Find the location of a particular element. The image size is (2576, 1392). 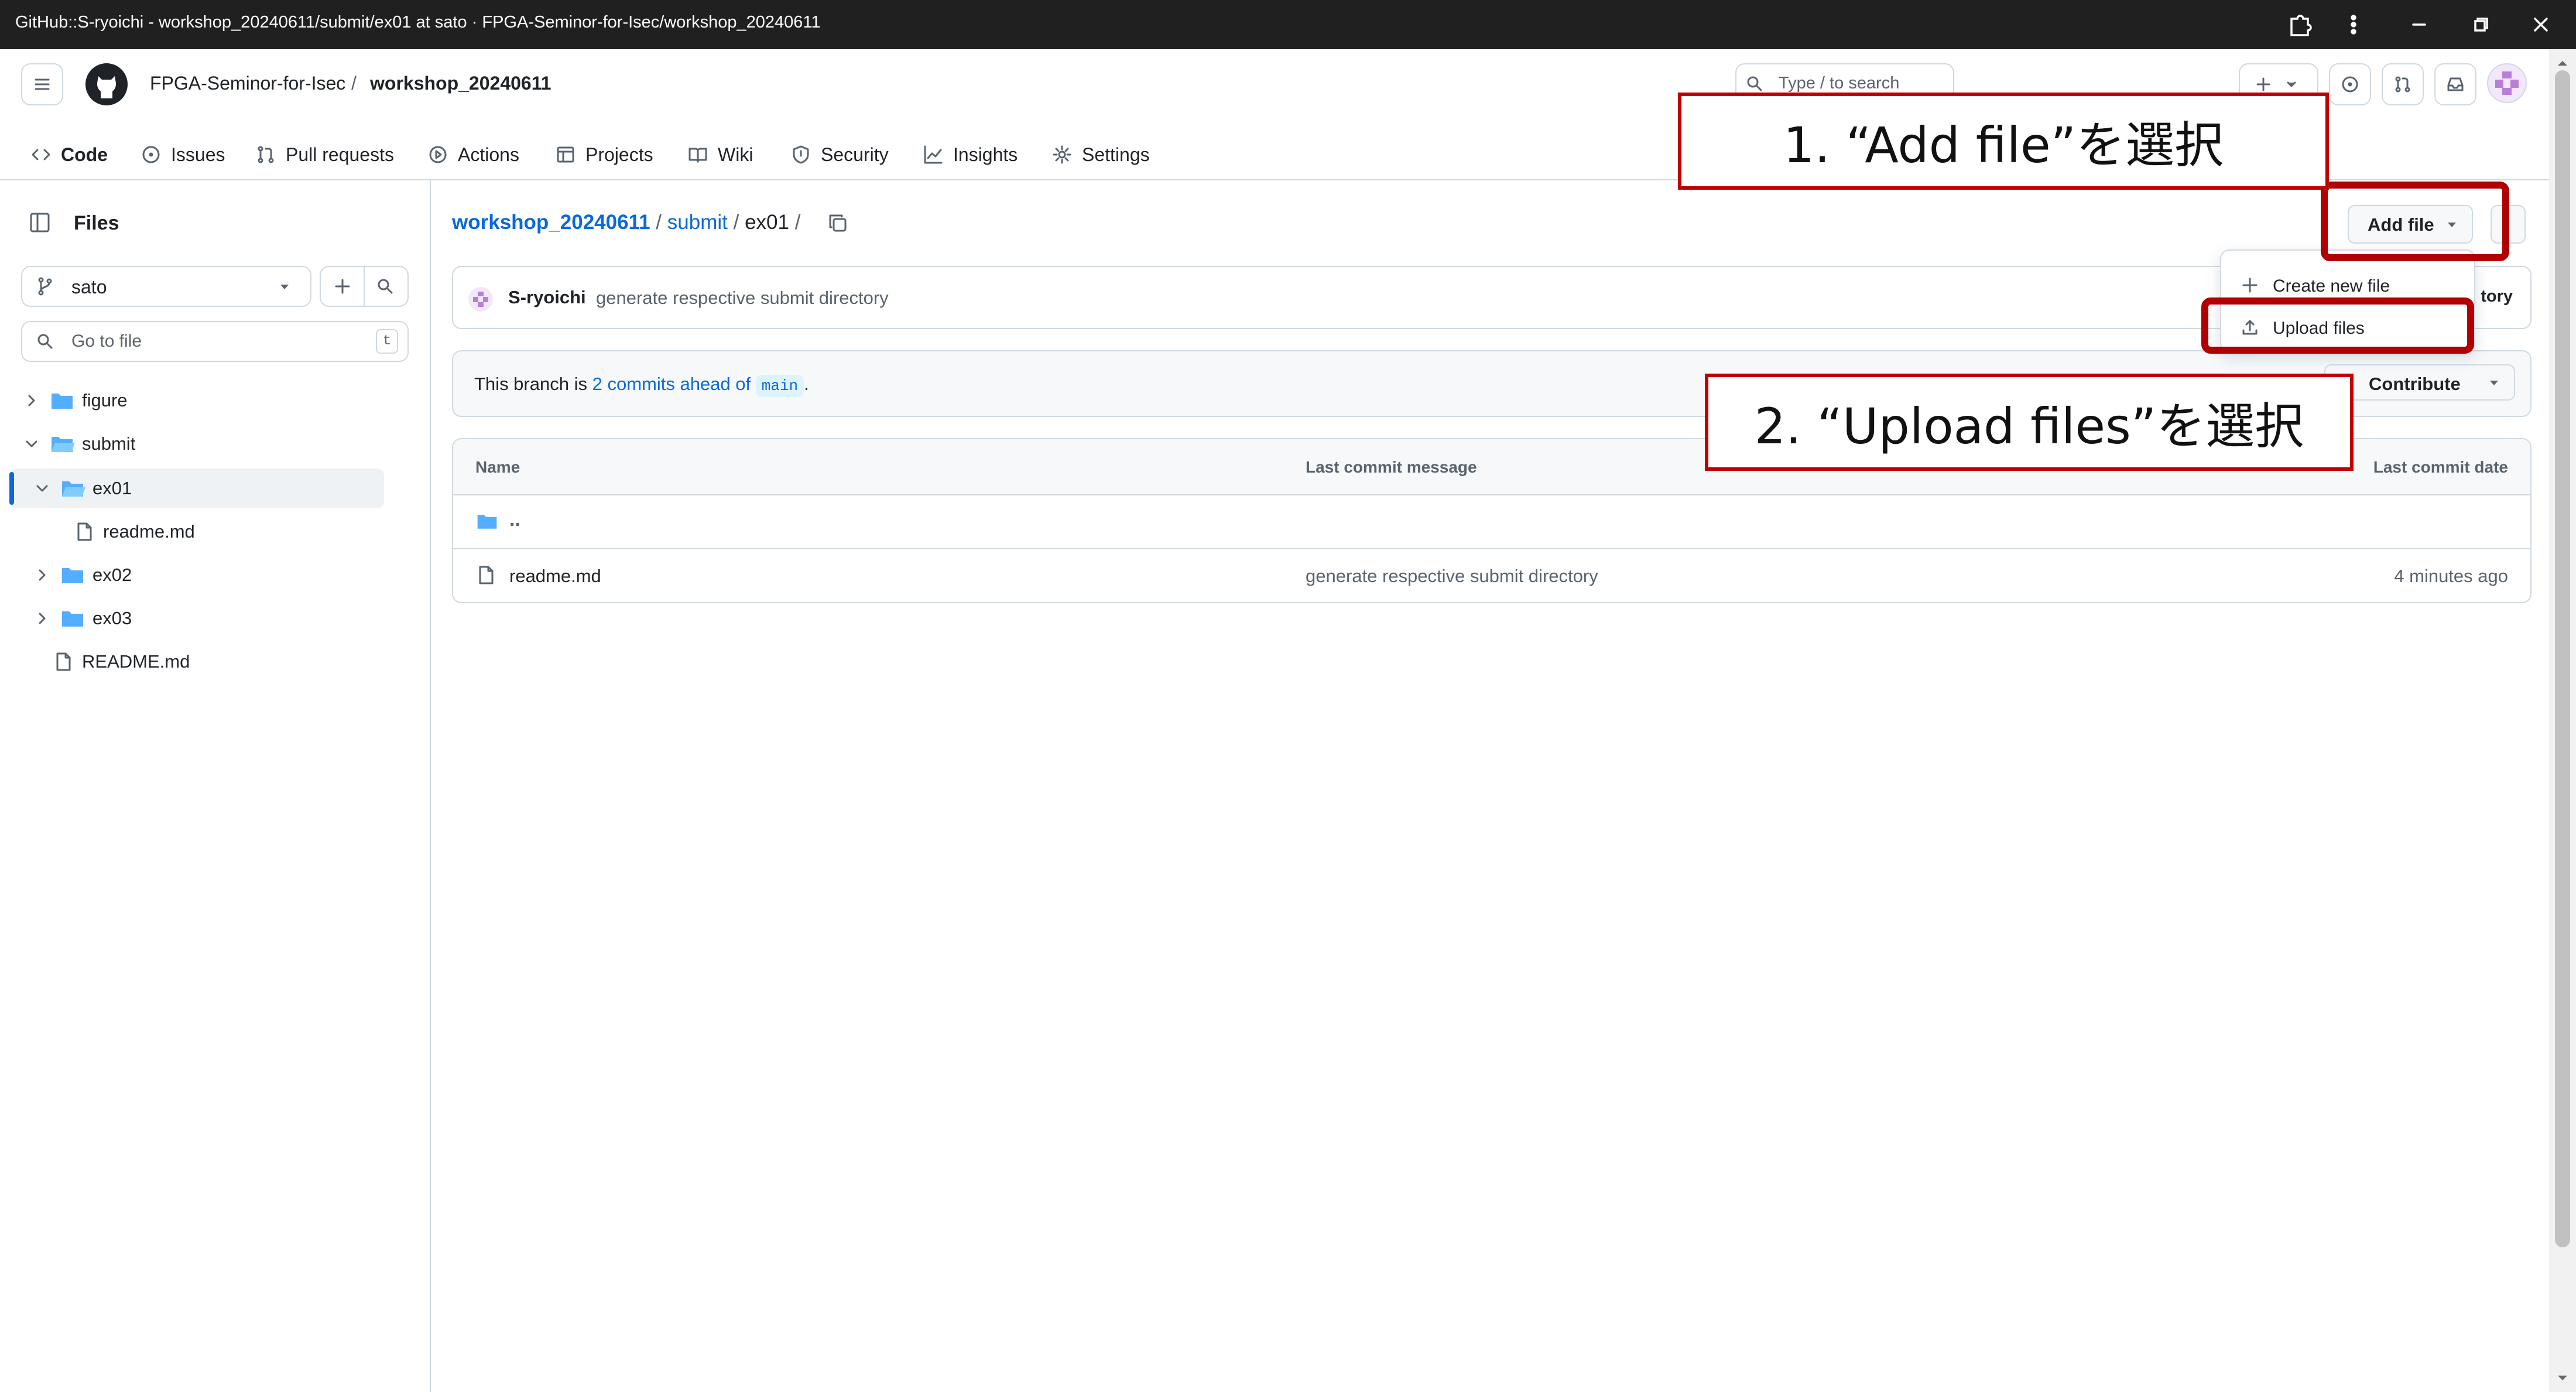

commit-author: S-ryoichi is located at coordinates (547, 297).